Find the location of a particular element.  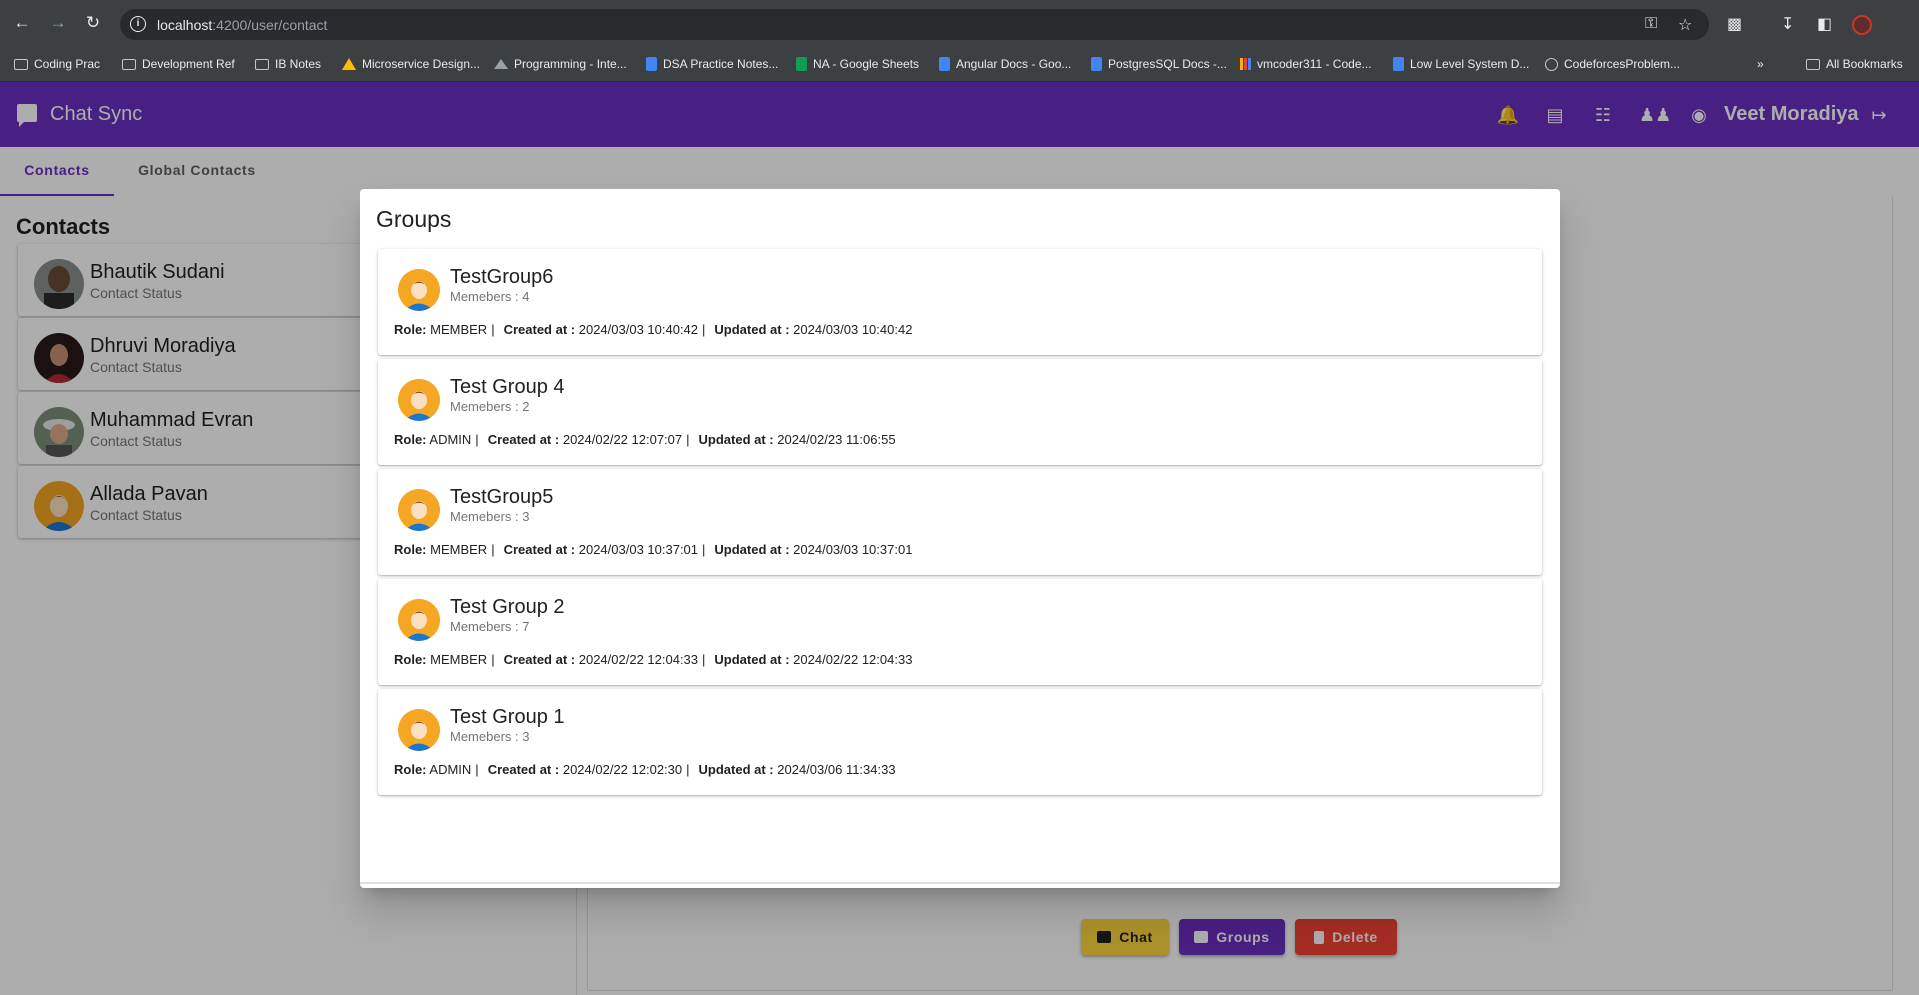

dialog-divider is located at coordinates (960, 883).